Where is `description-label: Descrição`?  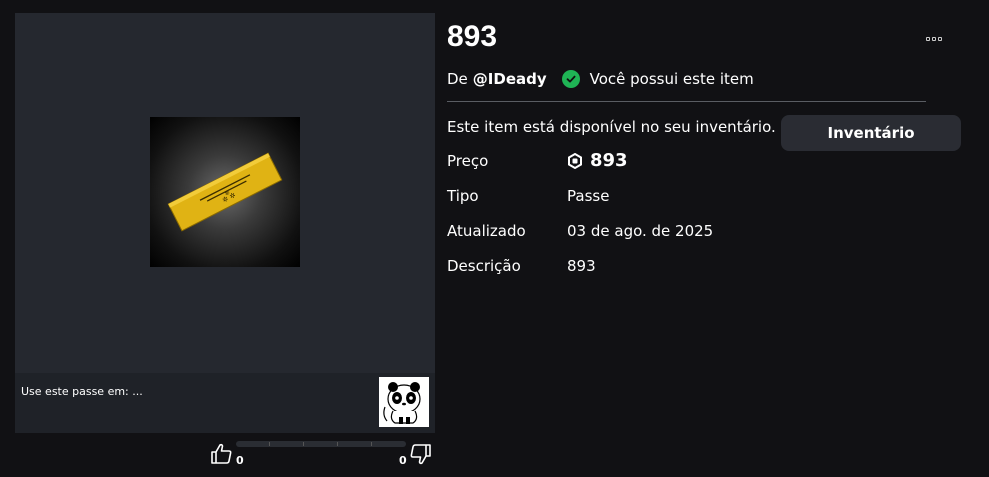
description-label: Descrição is located at coordinates (484, 266).